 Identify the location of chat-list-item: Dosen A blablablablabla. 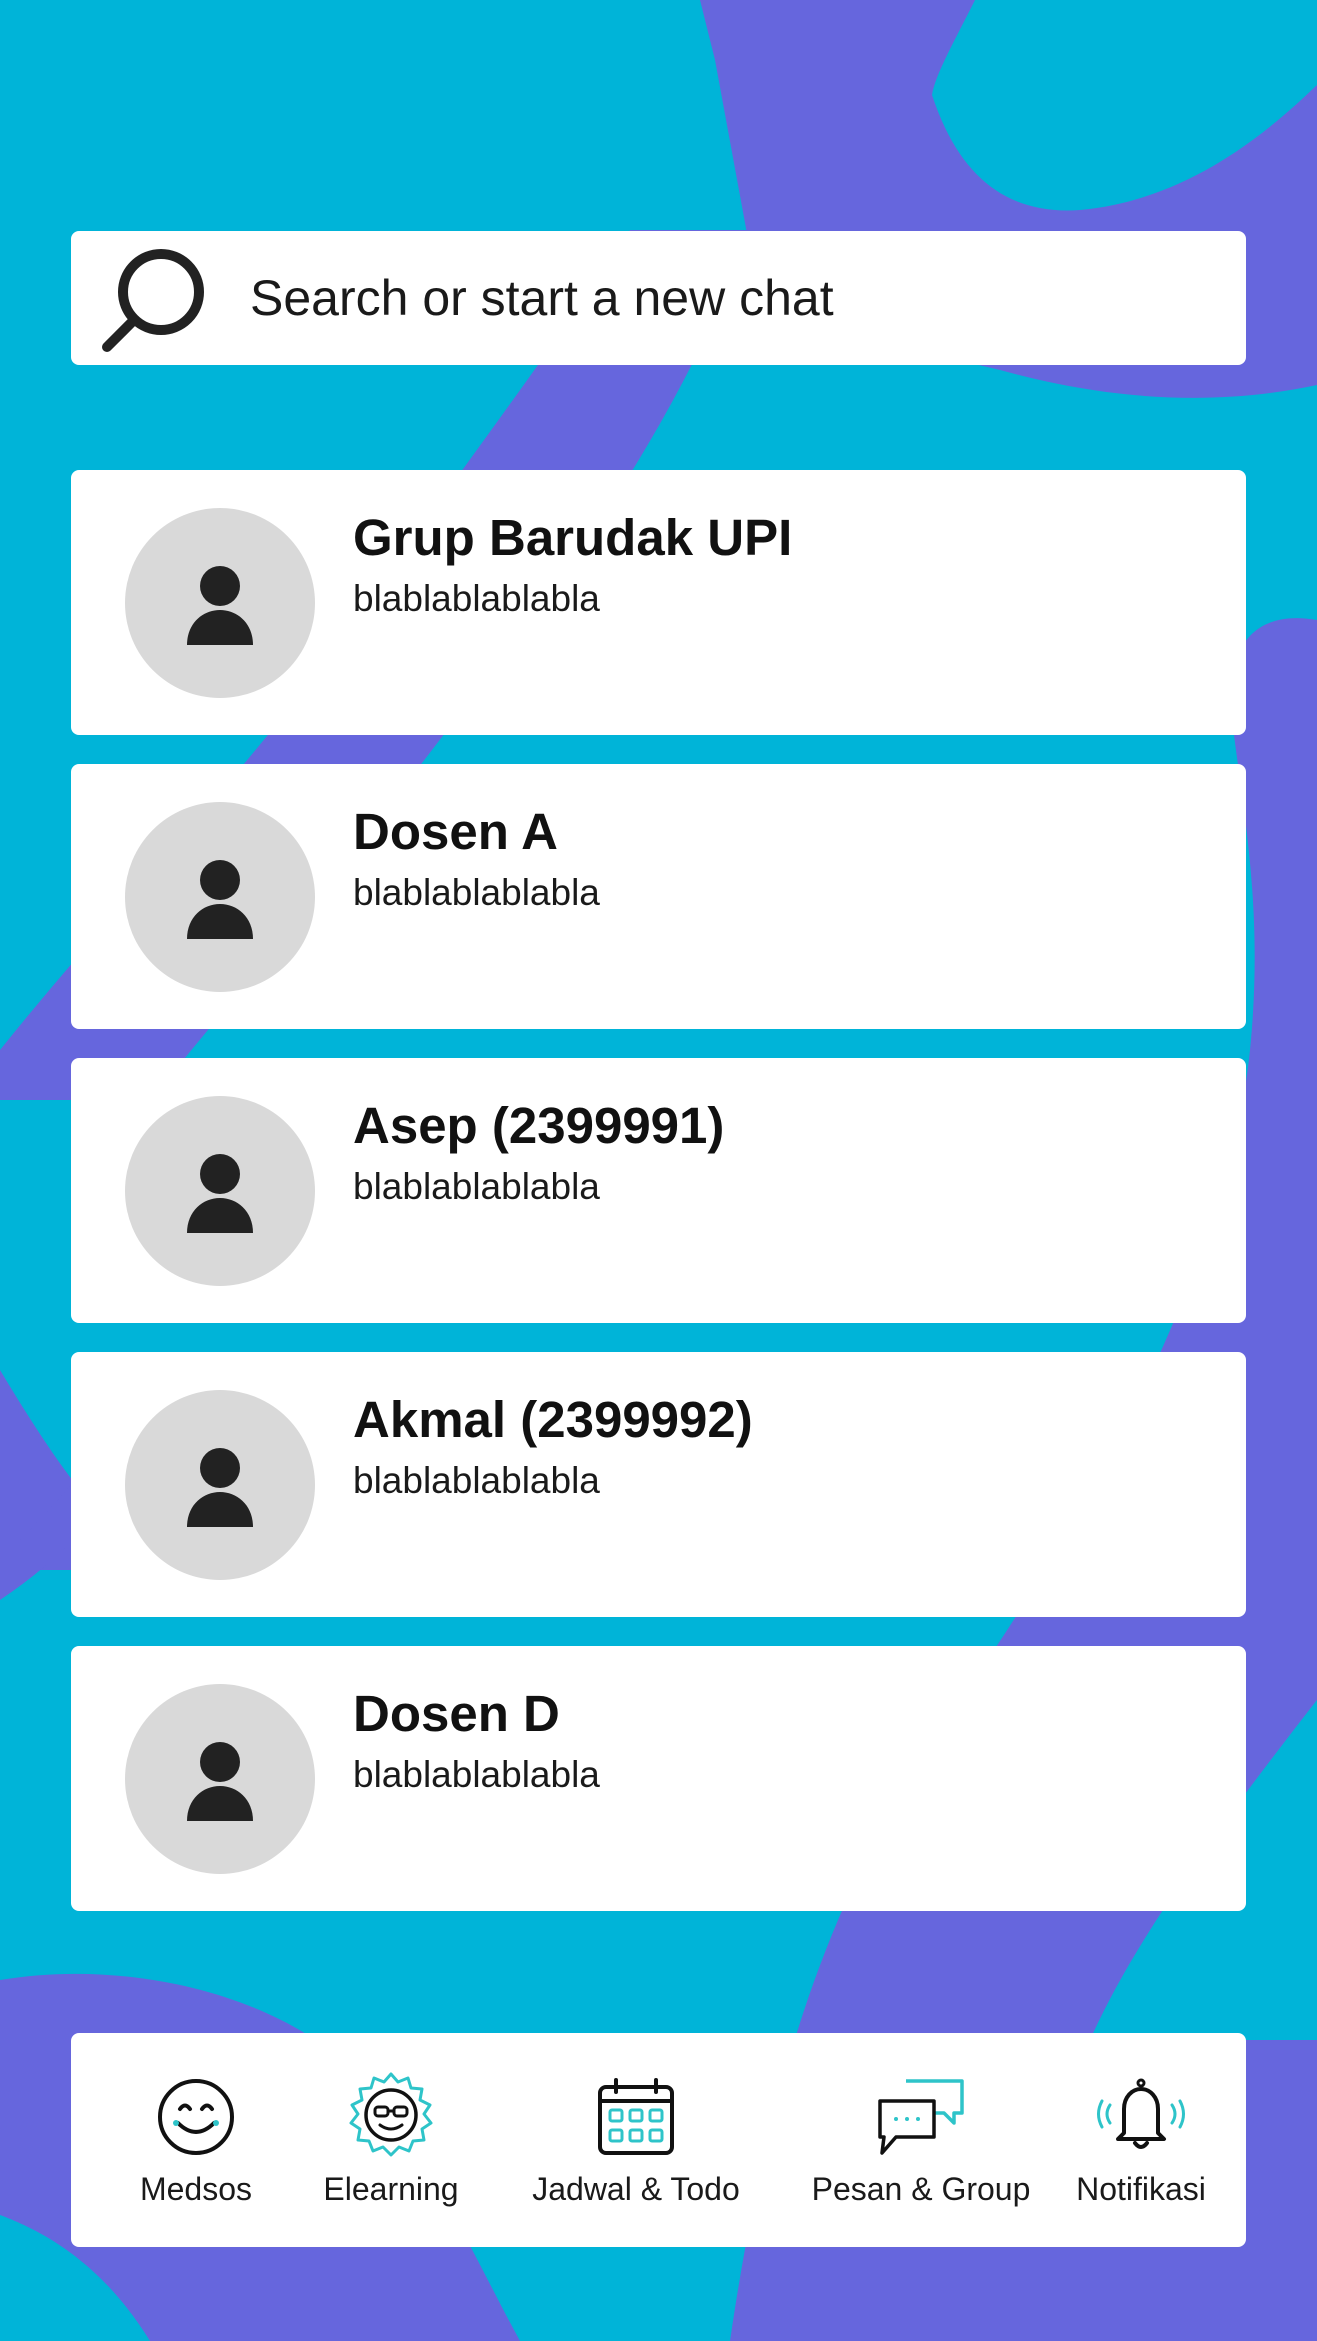
(658, 896).